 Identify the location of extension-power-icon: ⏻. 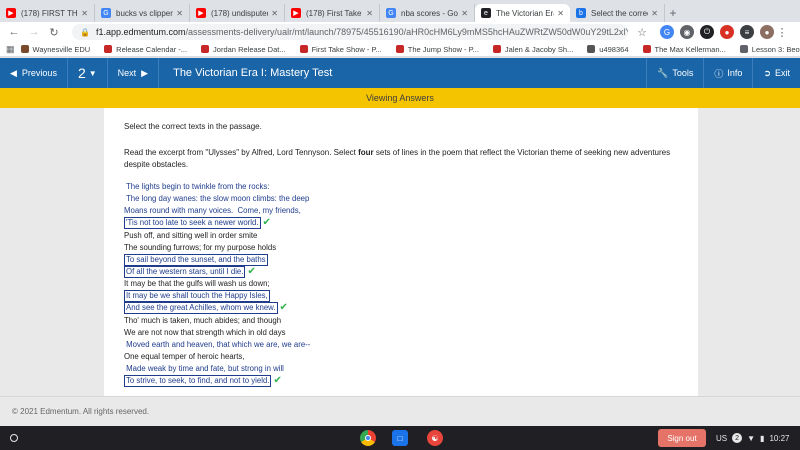
(707, 32).